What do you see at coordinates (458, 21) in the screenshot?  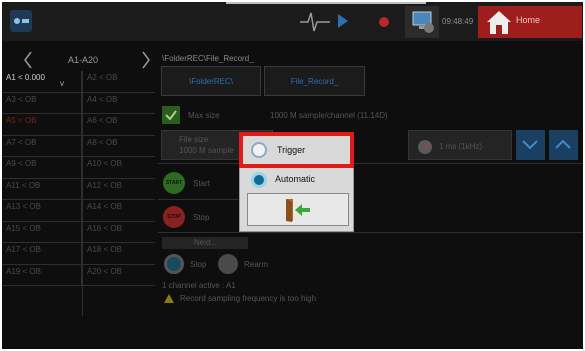 I see `clock-time: 09:48:49` at bounding box center [458, 21].